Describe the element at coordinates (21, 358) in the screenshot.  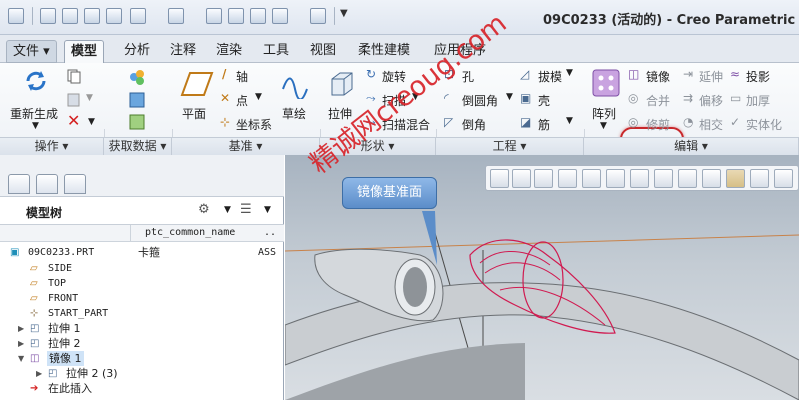
I see `collapse-icon: ▼` at that location.